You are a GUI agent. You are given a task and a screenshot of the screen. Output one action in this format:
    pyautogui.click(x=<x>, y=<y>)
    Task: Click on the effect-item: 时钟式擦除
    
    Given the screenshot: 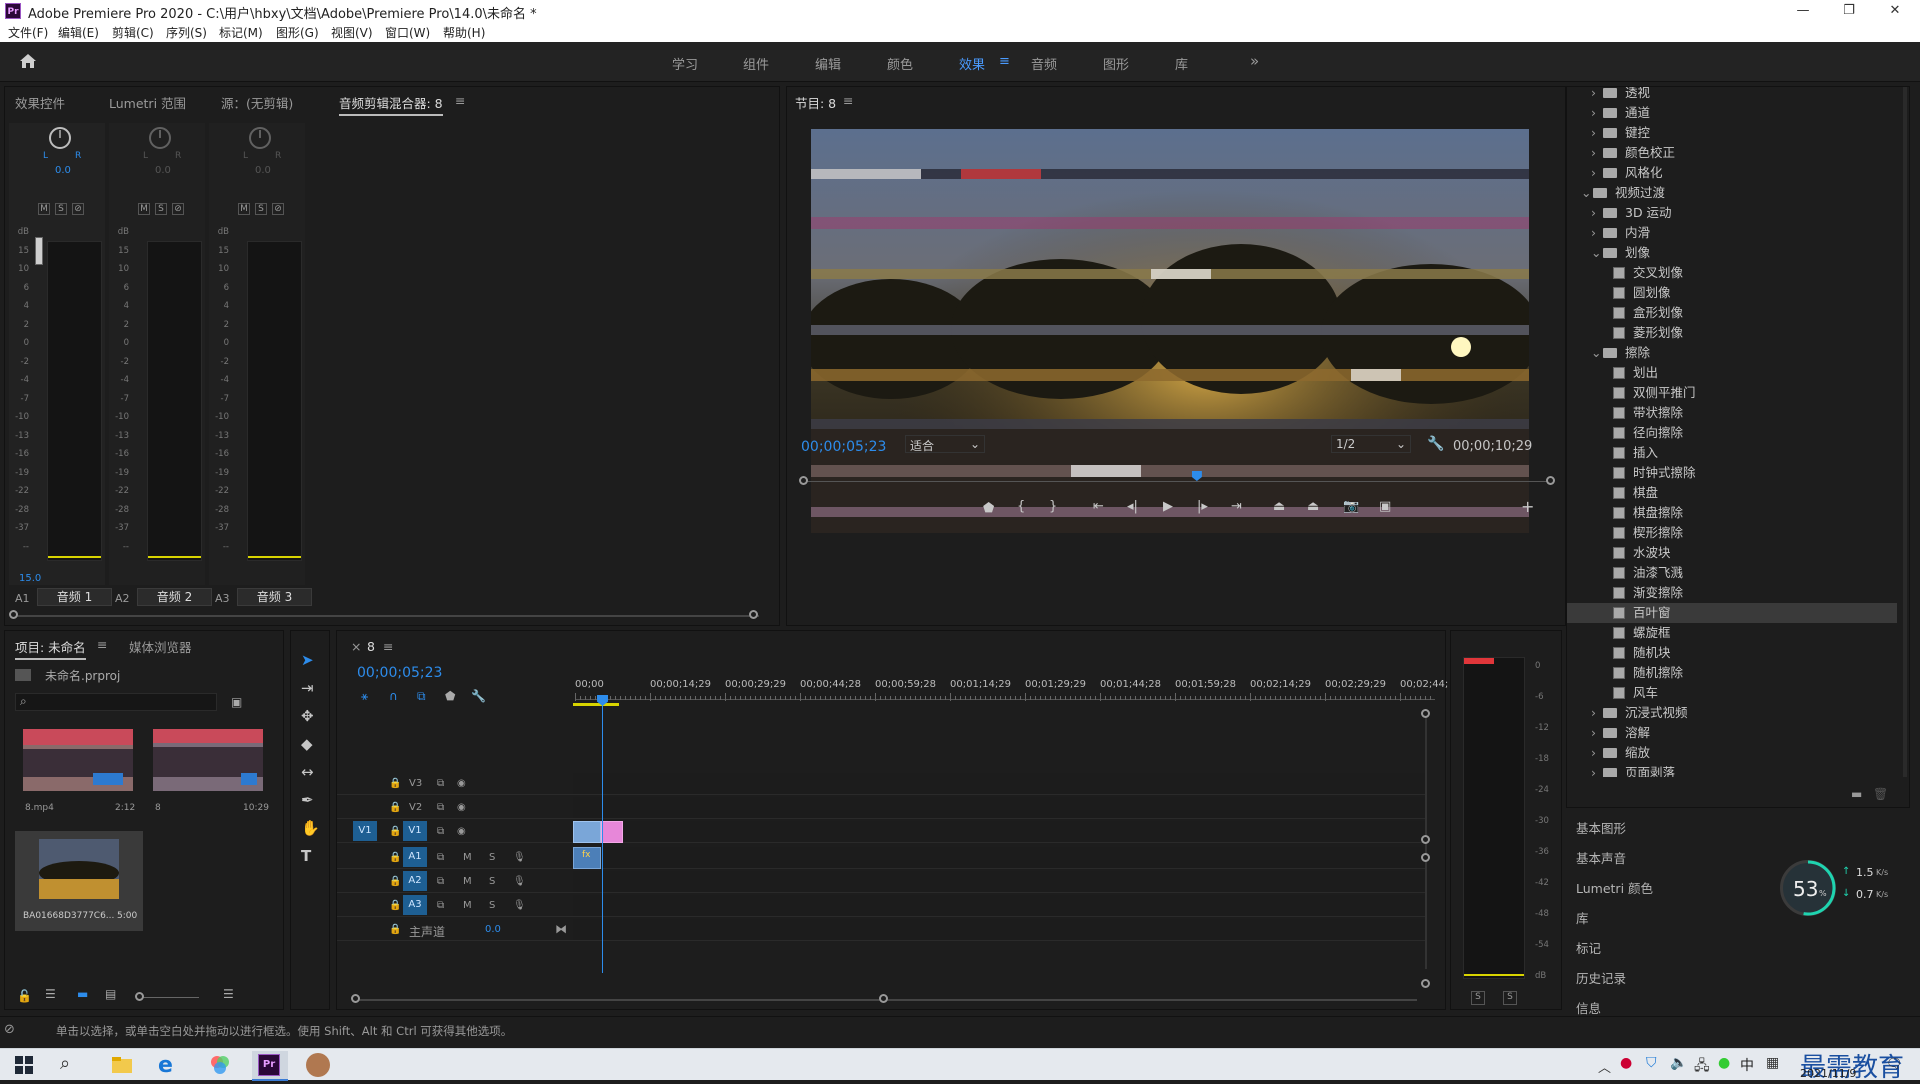 What is the action you would take?
    pyautogui.click(x=1732, y=473)
    